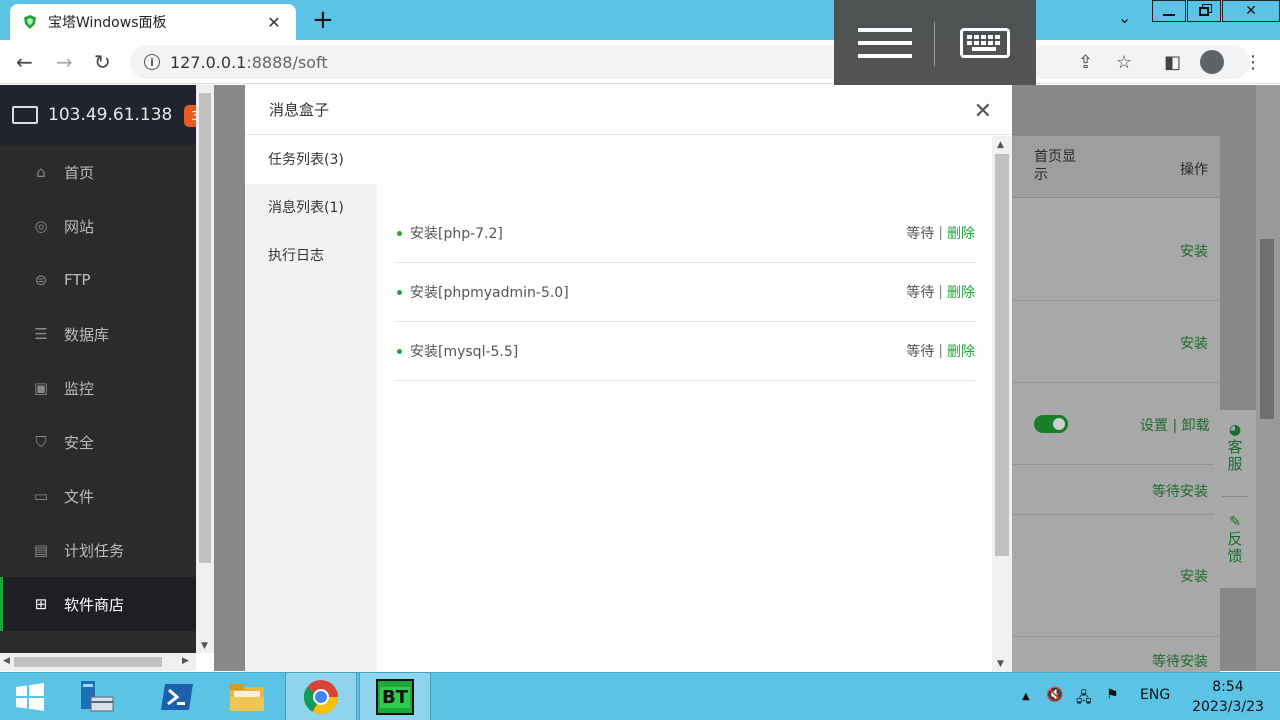 Image resolution: width=1280 pixels, height=720 pixels. I want to click on close-icon: ✕, so click(1251, 11).